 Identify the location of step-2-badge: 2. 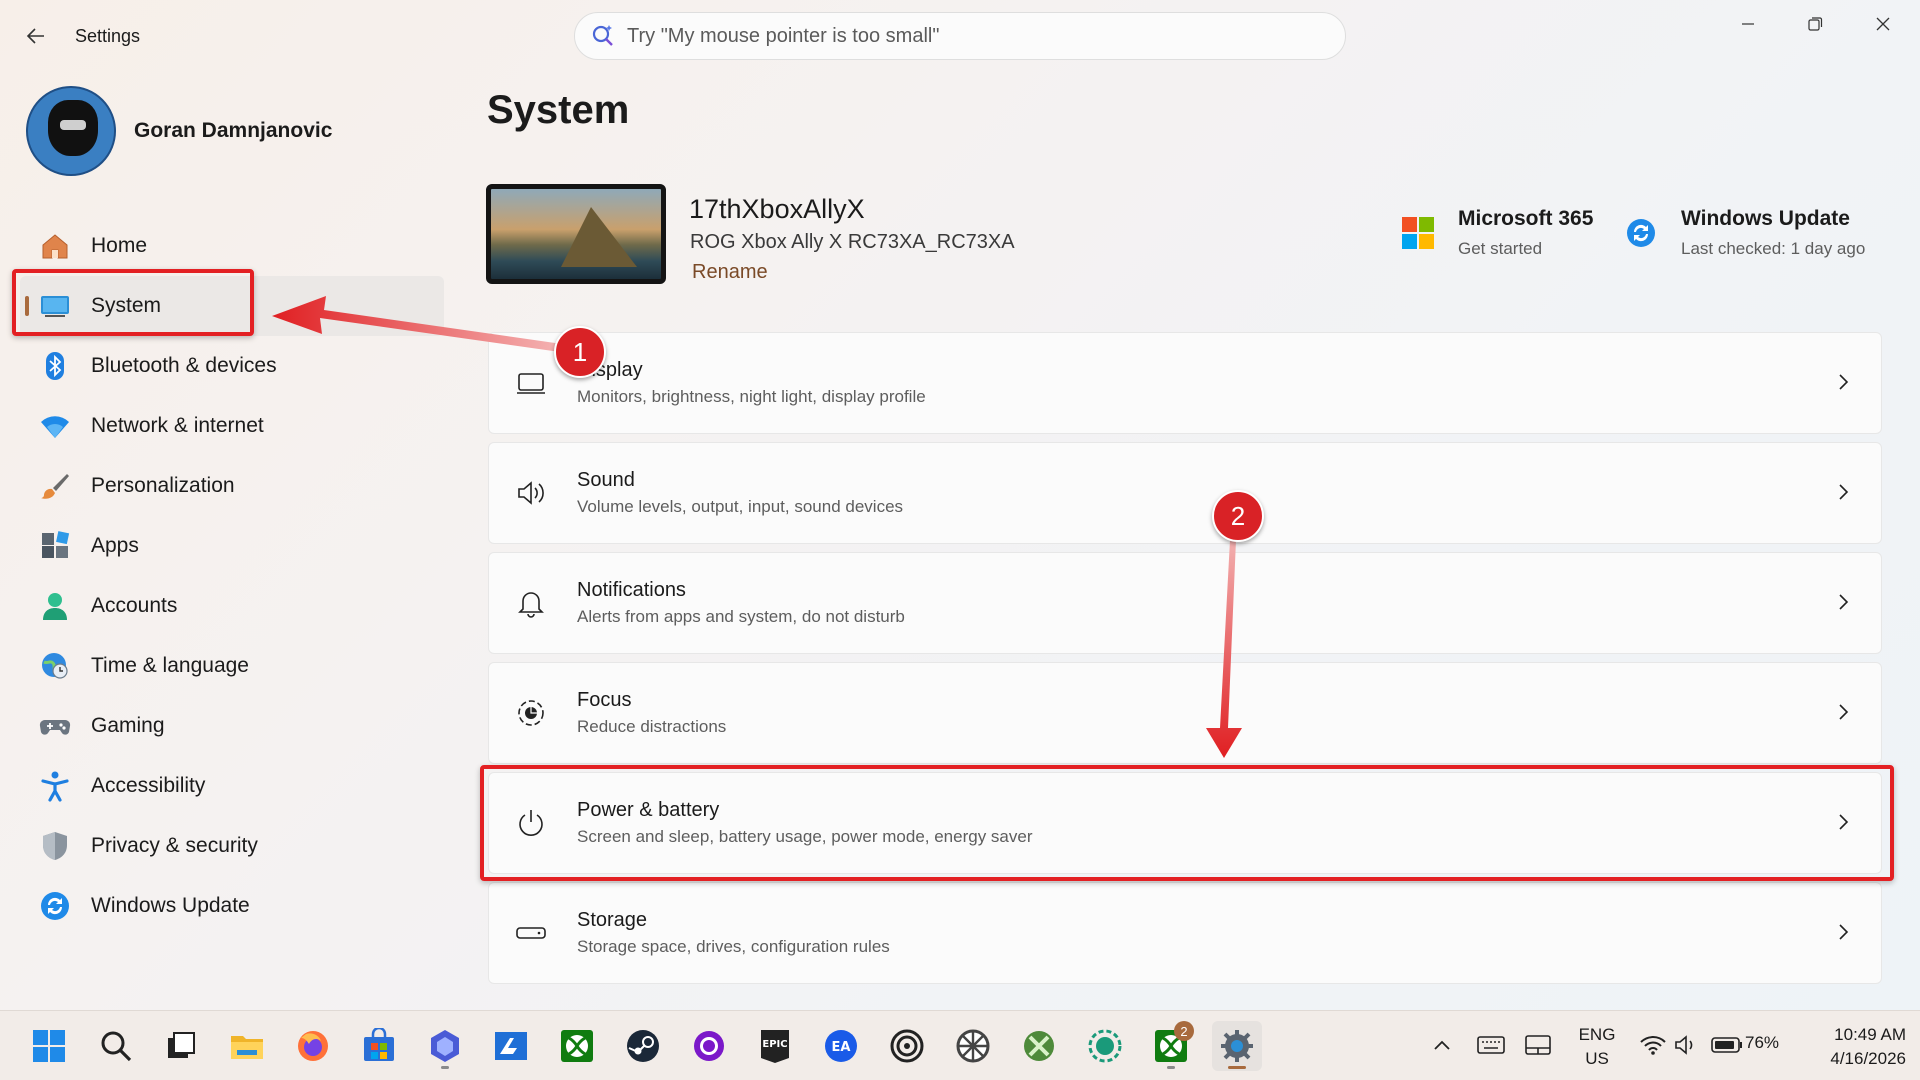
(1238, 516).